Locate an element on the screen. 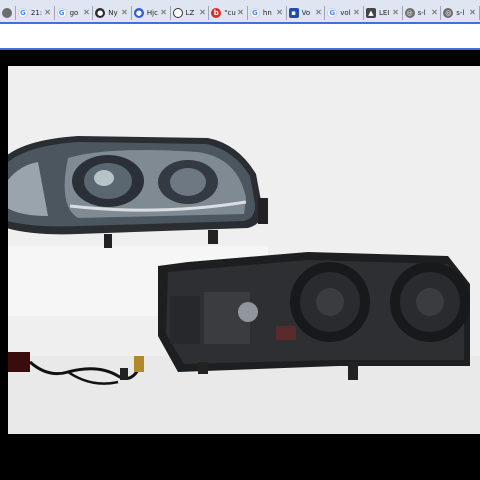 The image size is (480, 480). tab-label: Vo is located at coordinates (306, 13).